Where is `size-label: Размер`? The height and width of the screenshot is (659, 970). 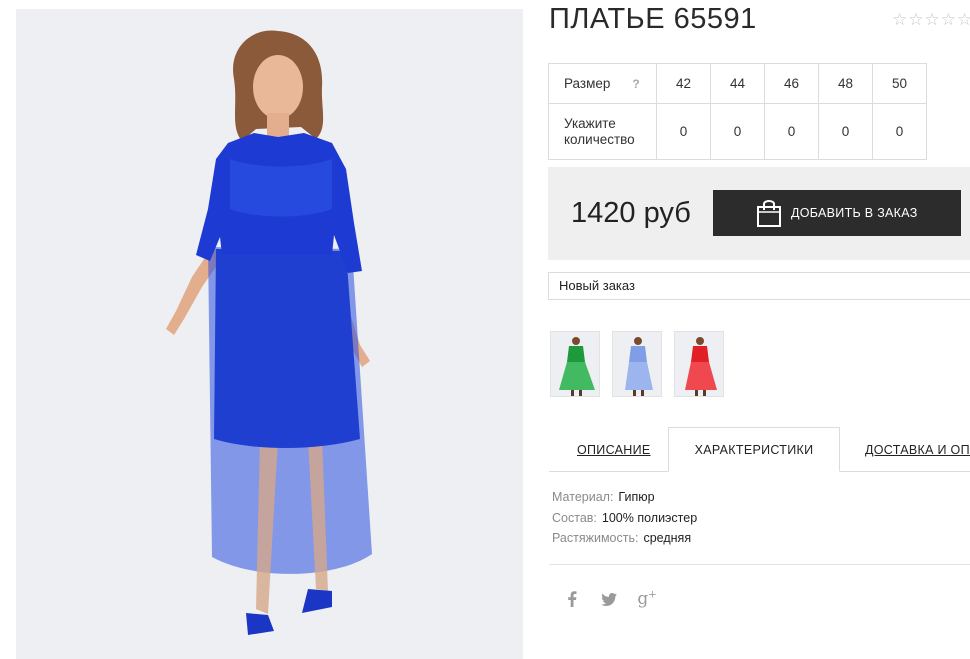 size-label: Размер is located at coordinates (587, 83).